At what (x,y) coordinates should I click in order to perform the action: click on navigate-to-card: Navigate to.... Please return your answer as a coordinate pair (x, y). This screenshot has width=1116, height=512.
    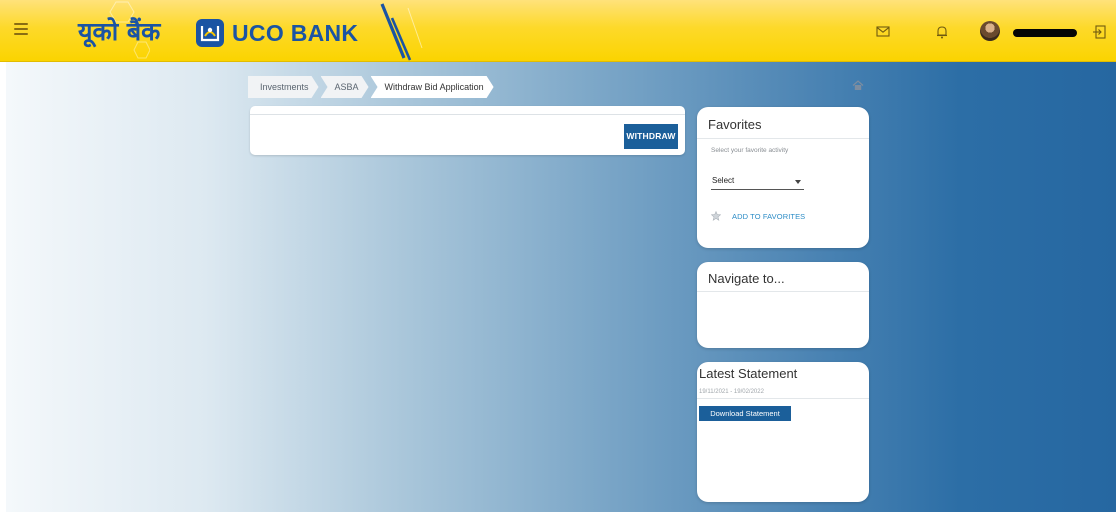
    Looking at the image, I should click on (783, 305).